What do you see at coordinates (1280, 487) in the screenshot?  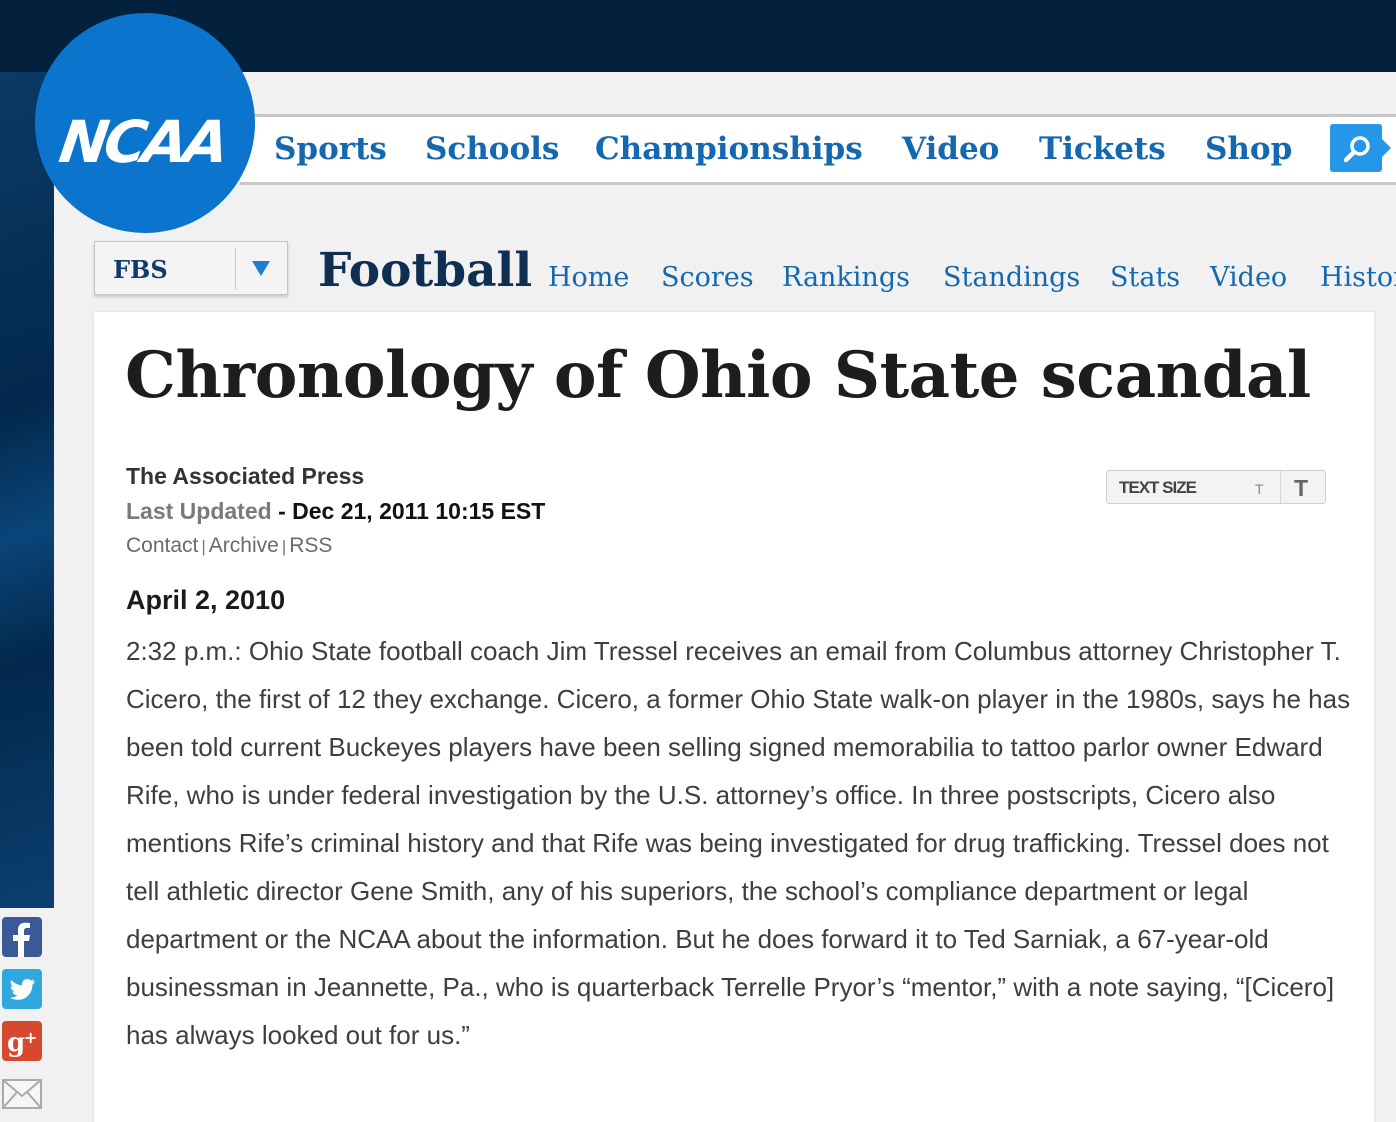 I see `text-size-divider` at bounding box center [1280, 487].